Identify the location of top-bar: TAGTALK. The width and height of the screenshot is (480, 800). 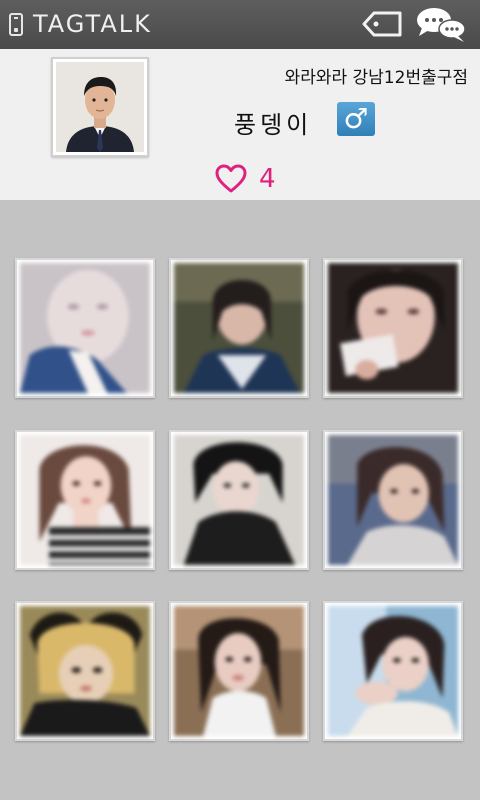
(240, 24).